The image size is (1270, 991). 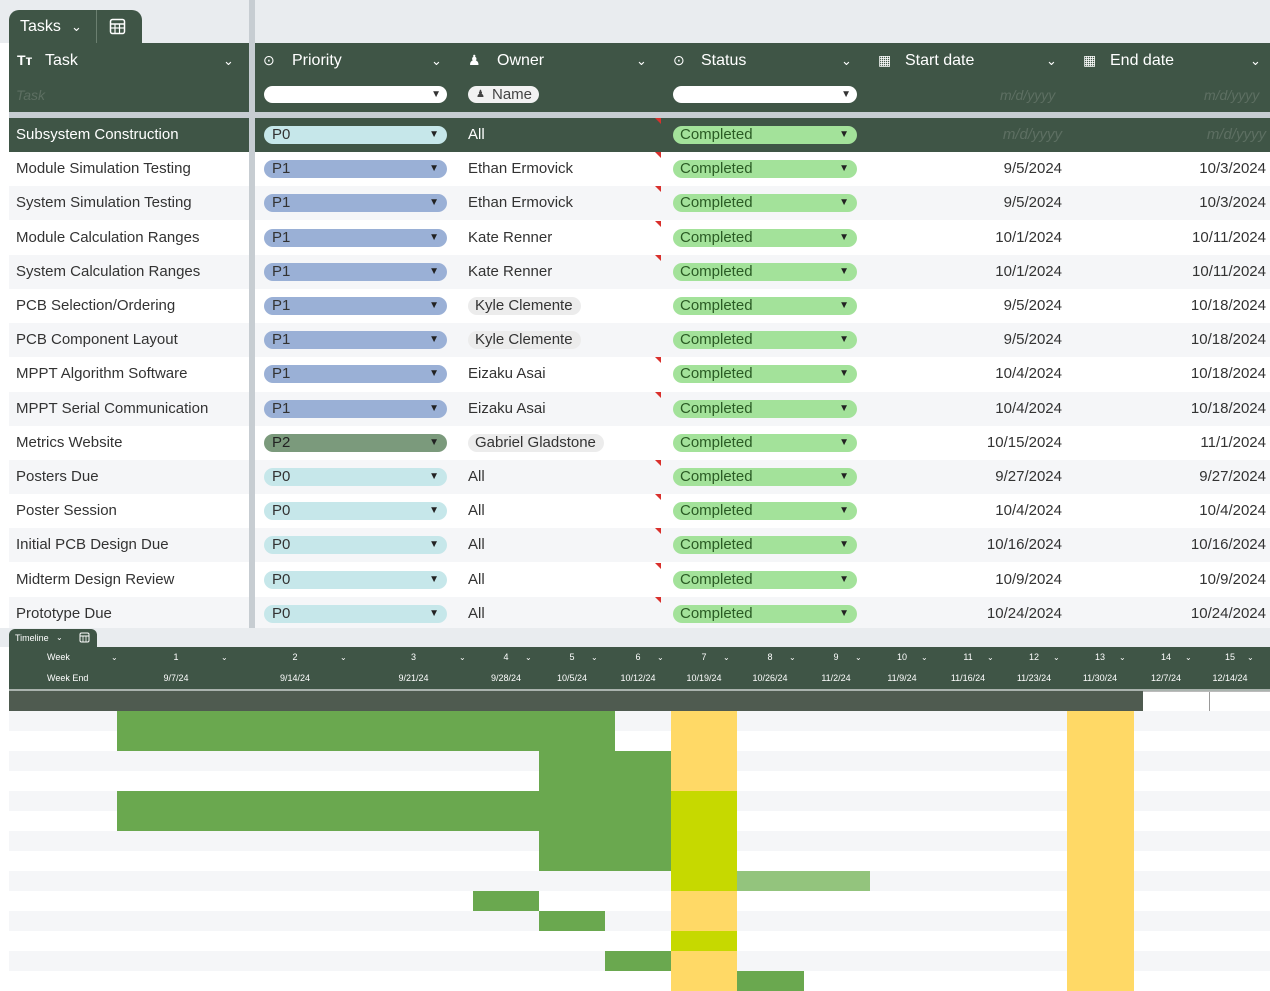 What do you see at coordinates (1228, 614) in the screenshot?
I see `end-date-cell: 10/24/2024` at bounding box center [1228, 614].